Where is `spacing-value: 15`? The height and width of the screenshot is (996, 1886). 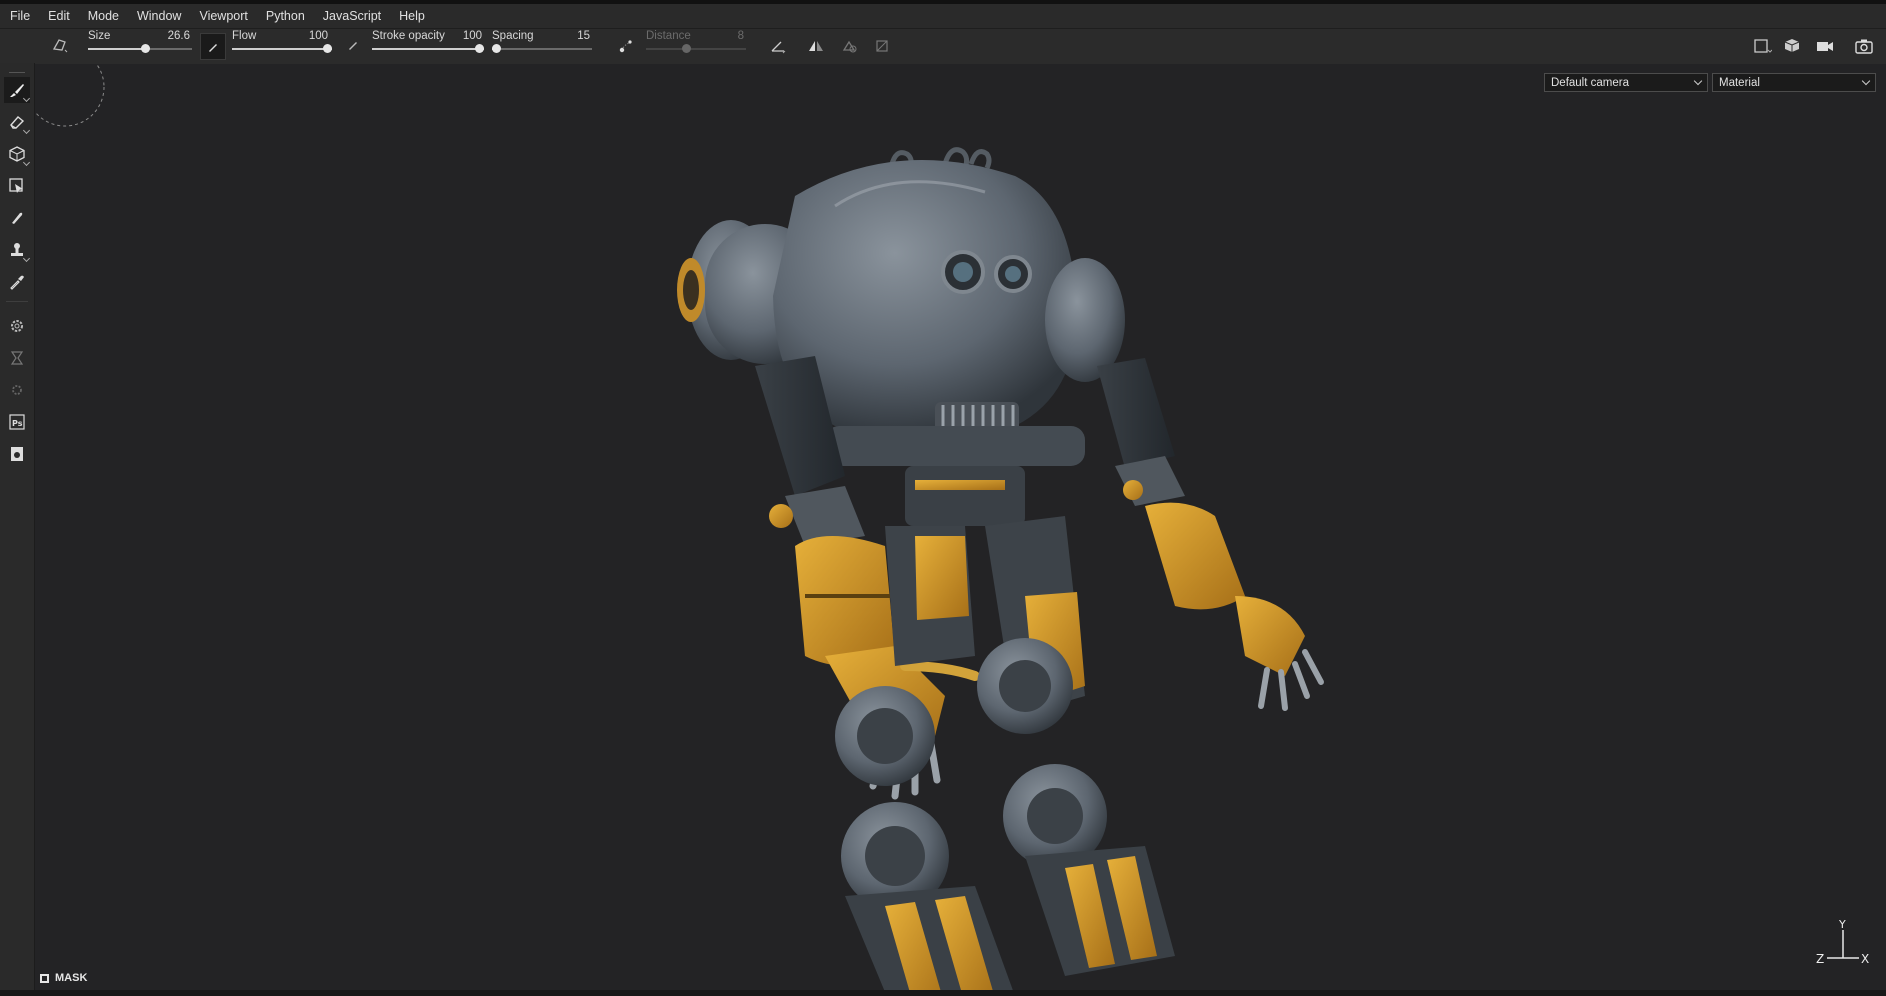 spacing-value: 15 is located at coordinates (570, 36).